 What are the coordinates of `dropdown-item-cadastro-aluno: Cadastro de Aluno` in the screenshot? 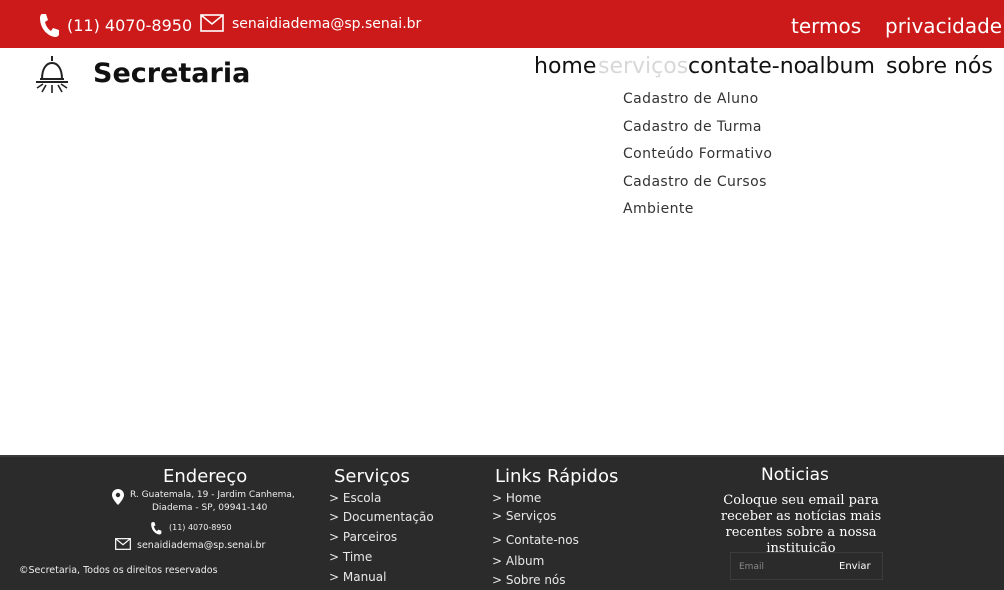 It's located at (697, 104).